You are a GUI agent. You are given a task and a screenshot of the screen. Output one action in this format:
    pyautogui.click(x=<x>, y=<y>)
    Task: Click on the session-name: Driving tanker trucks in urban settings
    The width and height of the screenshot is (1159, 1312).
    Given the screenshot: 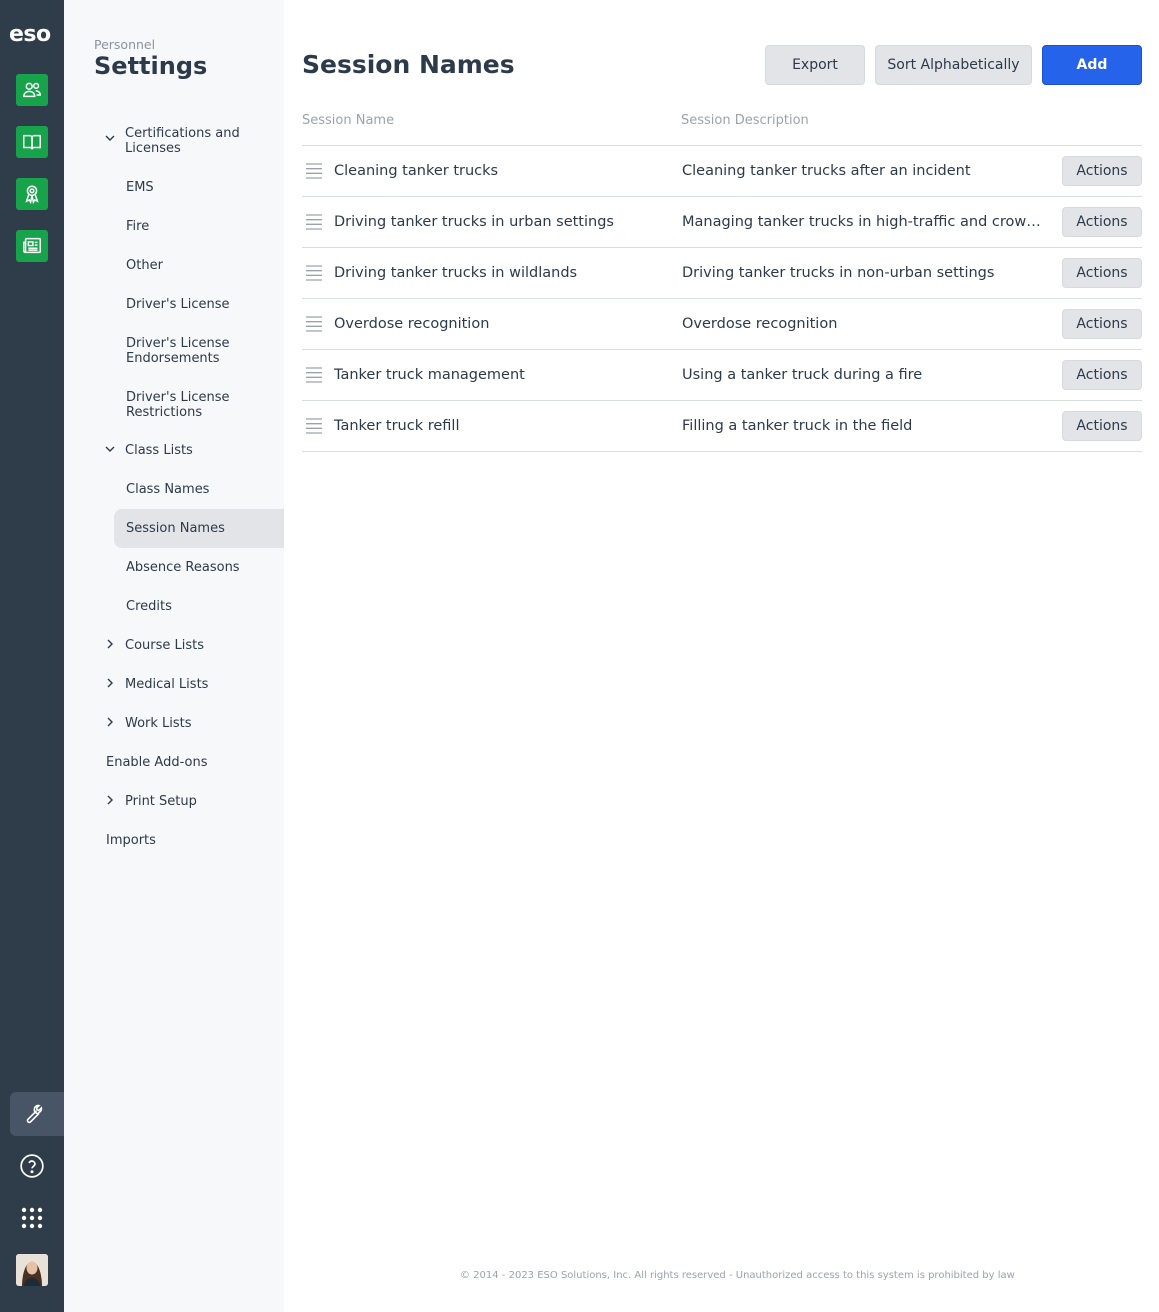 What is the action you would take?
    pyautogui.click(x=474, y=222)
    